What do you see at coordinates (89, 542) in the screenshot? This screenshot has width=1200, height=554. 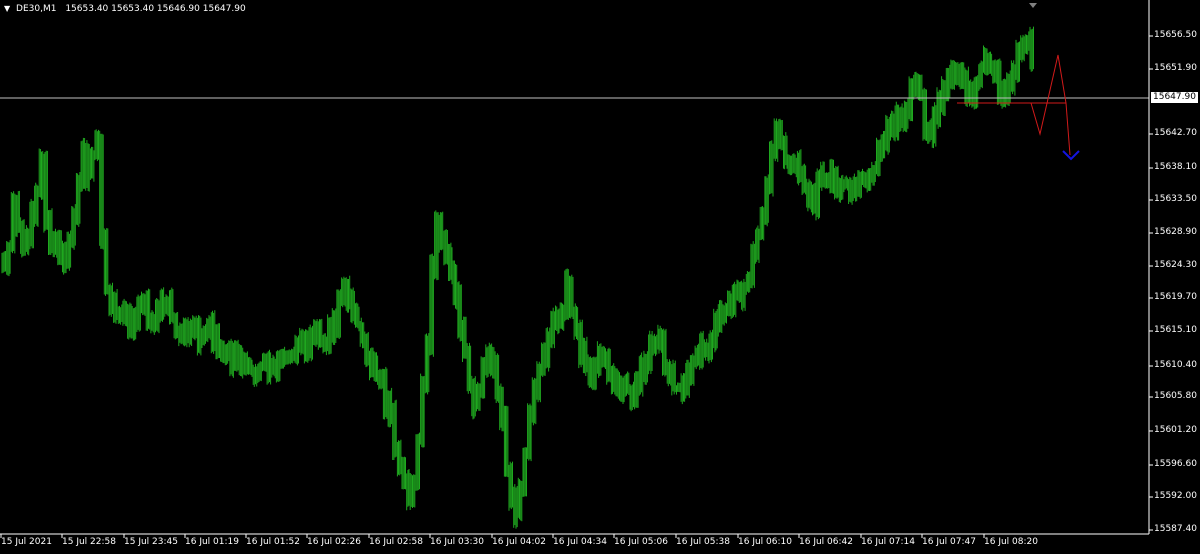 I see `time-tick-label: 15 Jul 22:58` at bounding box center [89, 542].